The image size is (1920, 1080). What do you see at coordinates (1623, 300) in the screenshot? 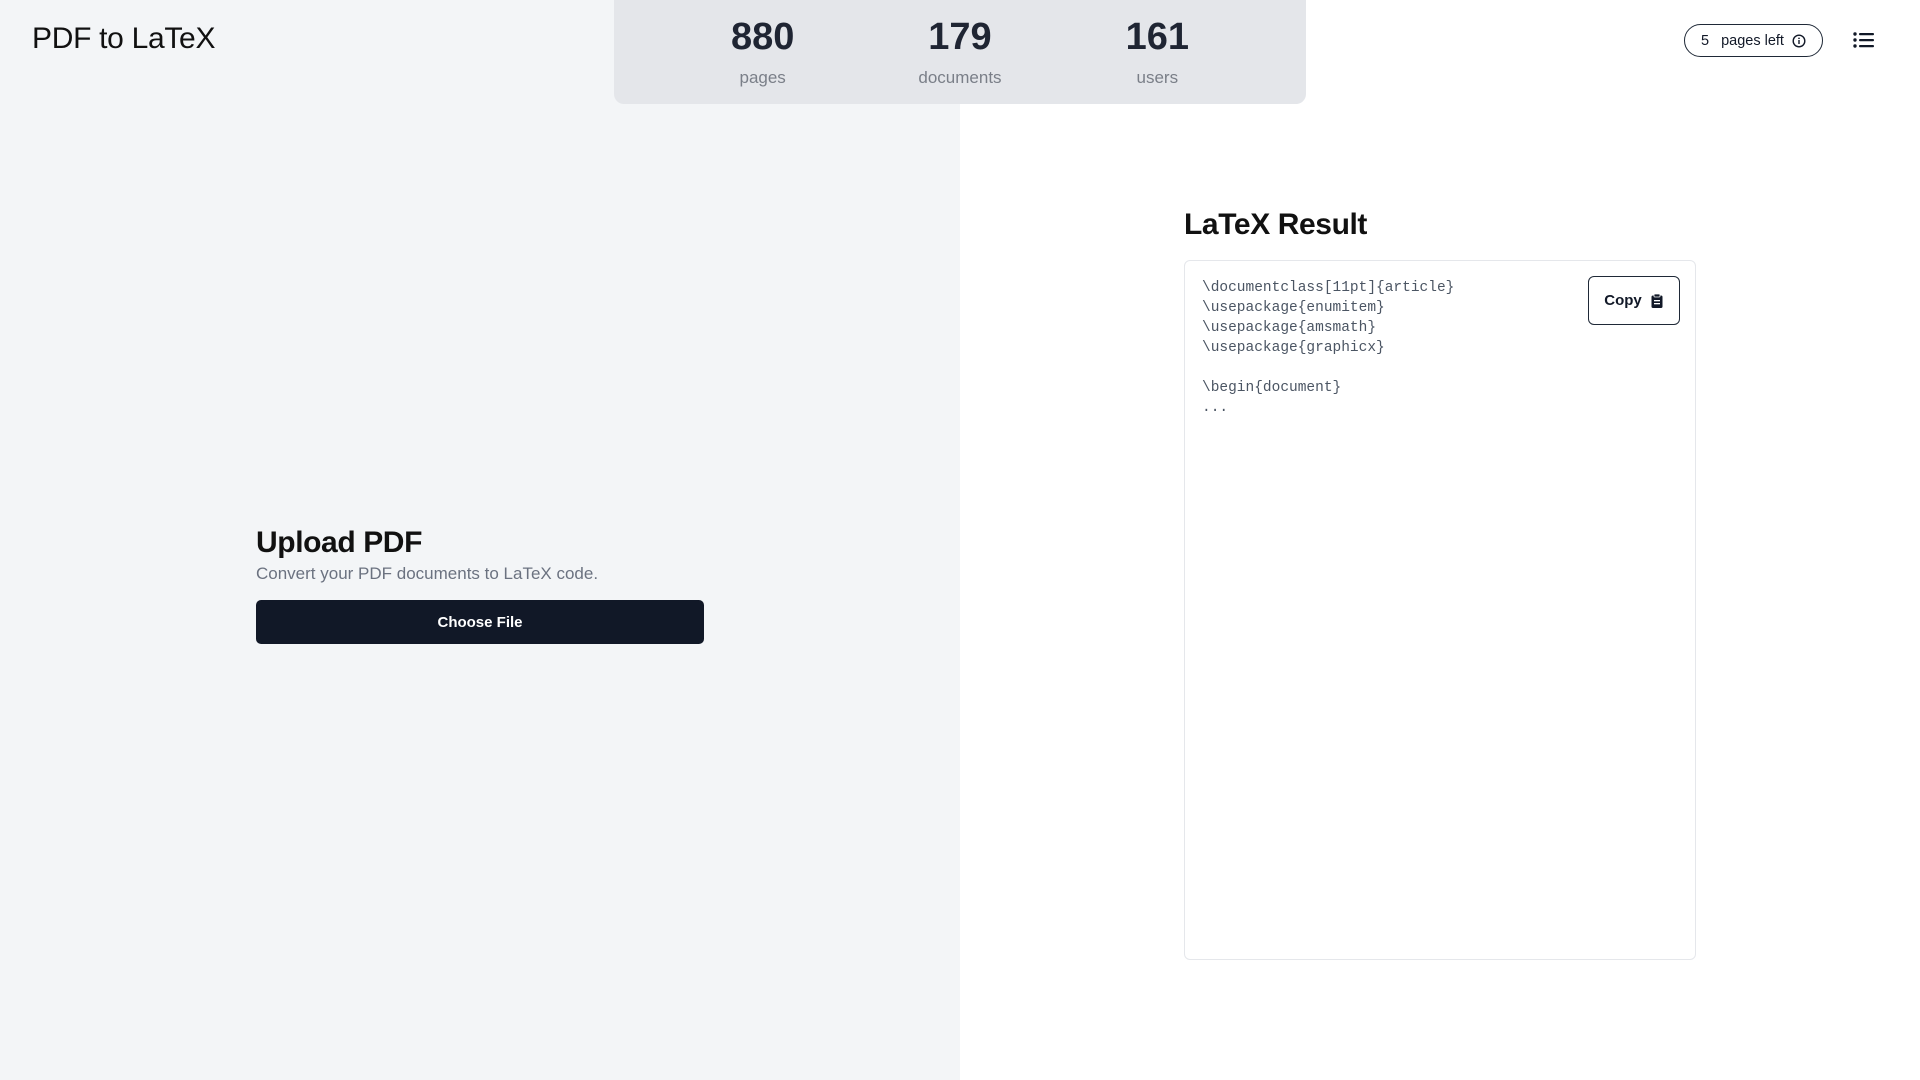
I see `copy-label: Copy` at bounding box center [1623, 300].